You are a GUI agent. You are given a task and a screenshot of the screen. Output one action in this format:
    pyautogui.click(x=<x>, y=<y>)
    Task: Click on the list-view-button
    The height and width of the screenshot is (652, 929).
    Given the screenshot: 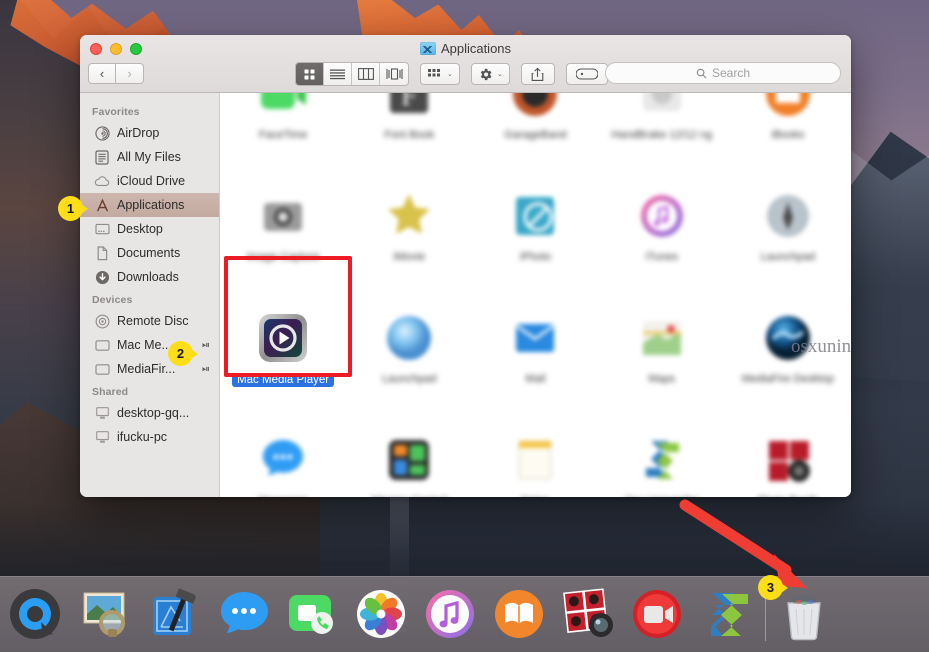 What is the action you would take?
    pyautogui.click(x=338, y=74)
    